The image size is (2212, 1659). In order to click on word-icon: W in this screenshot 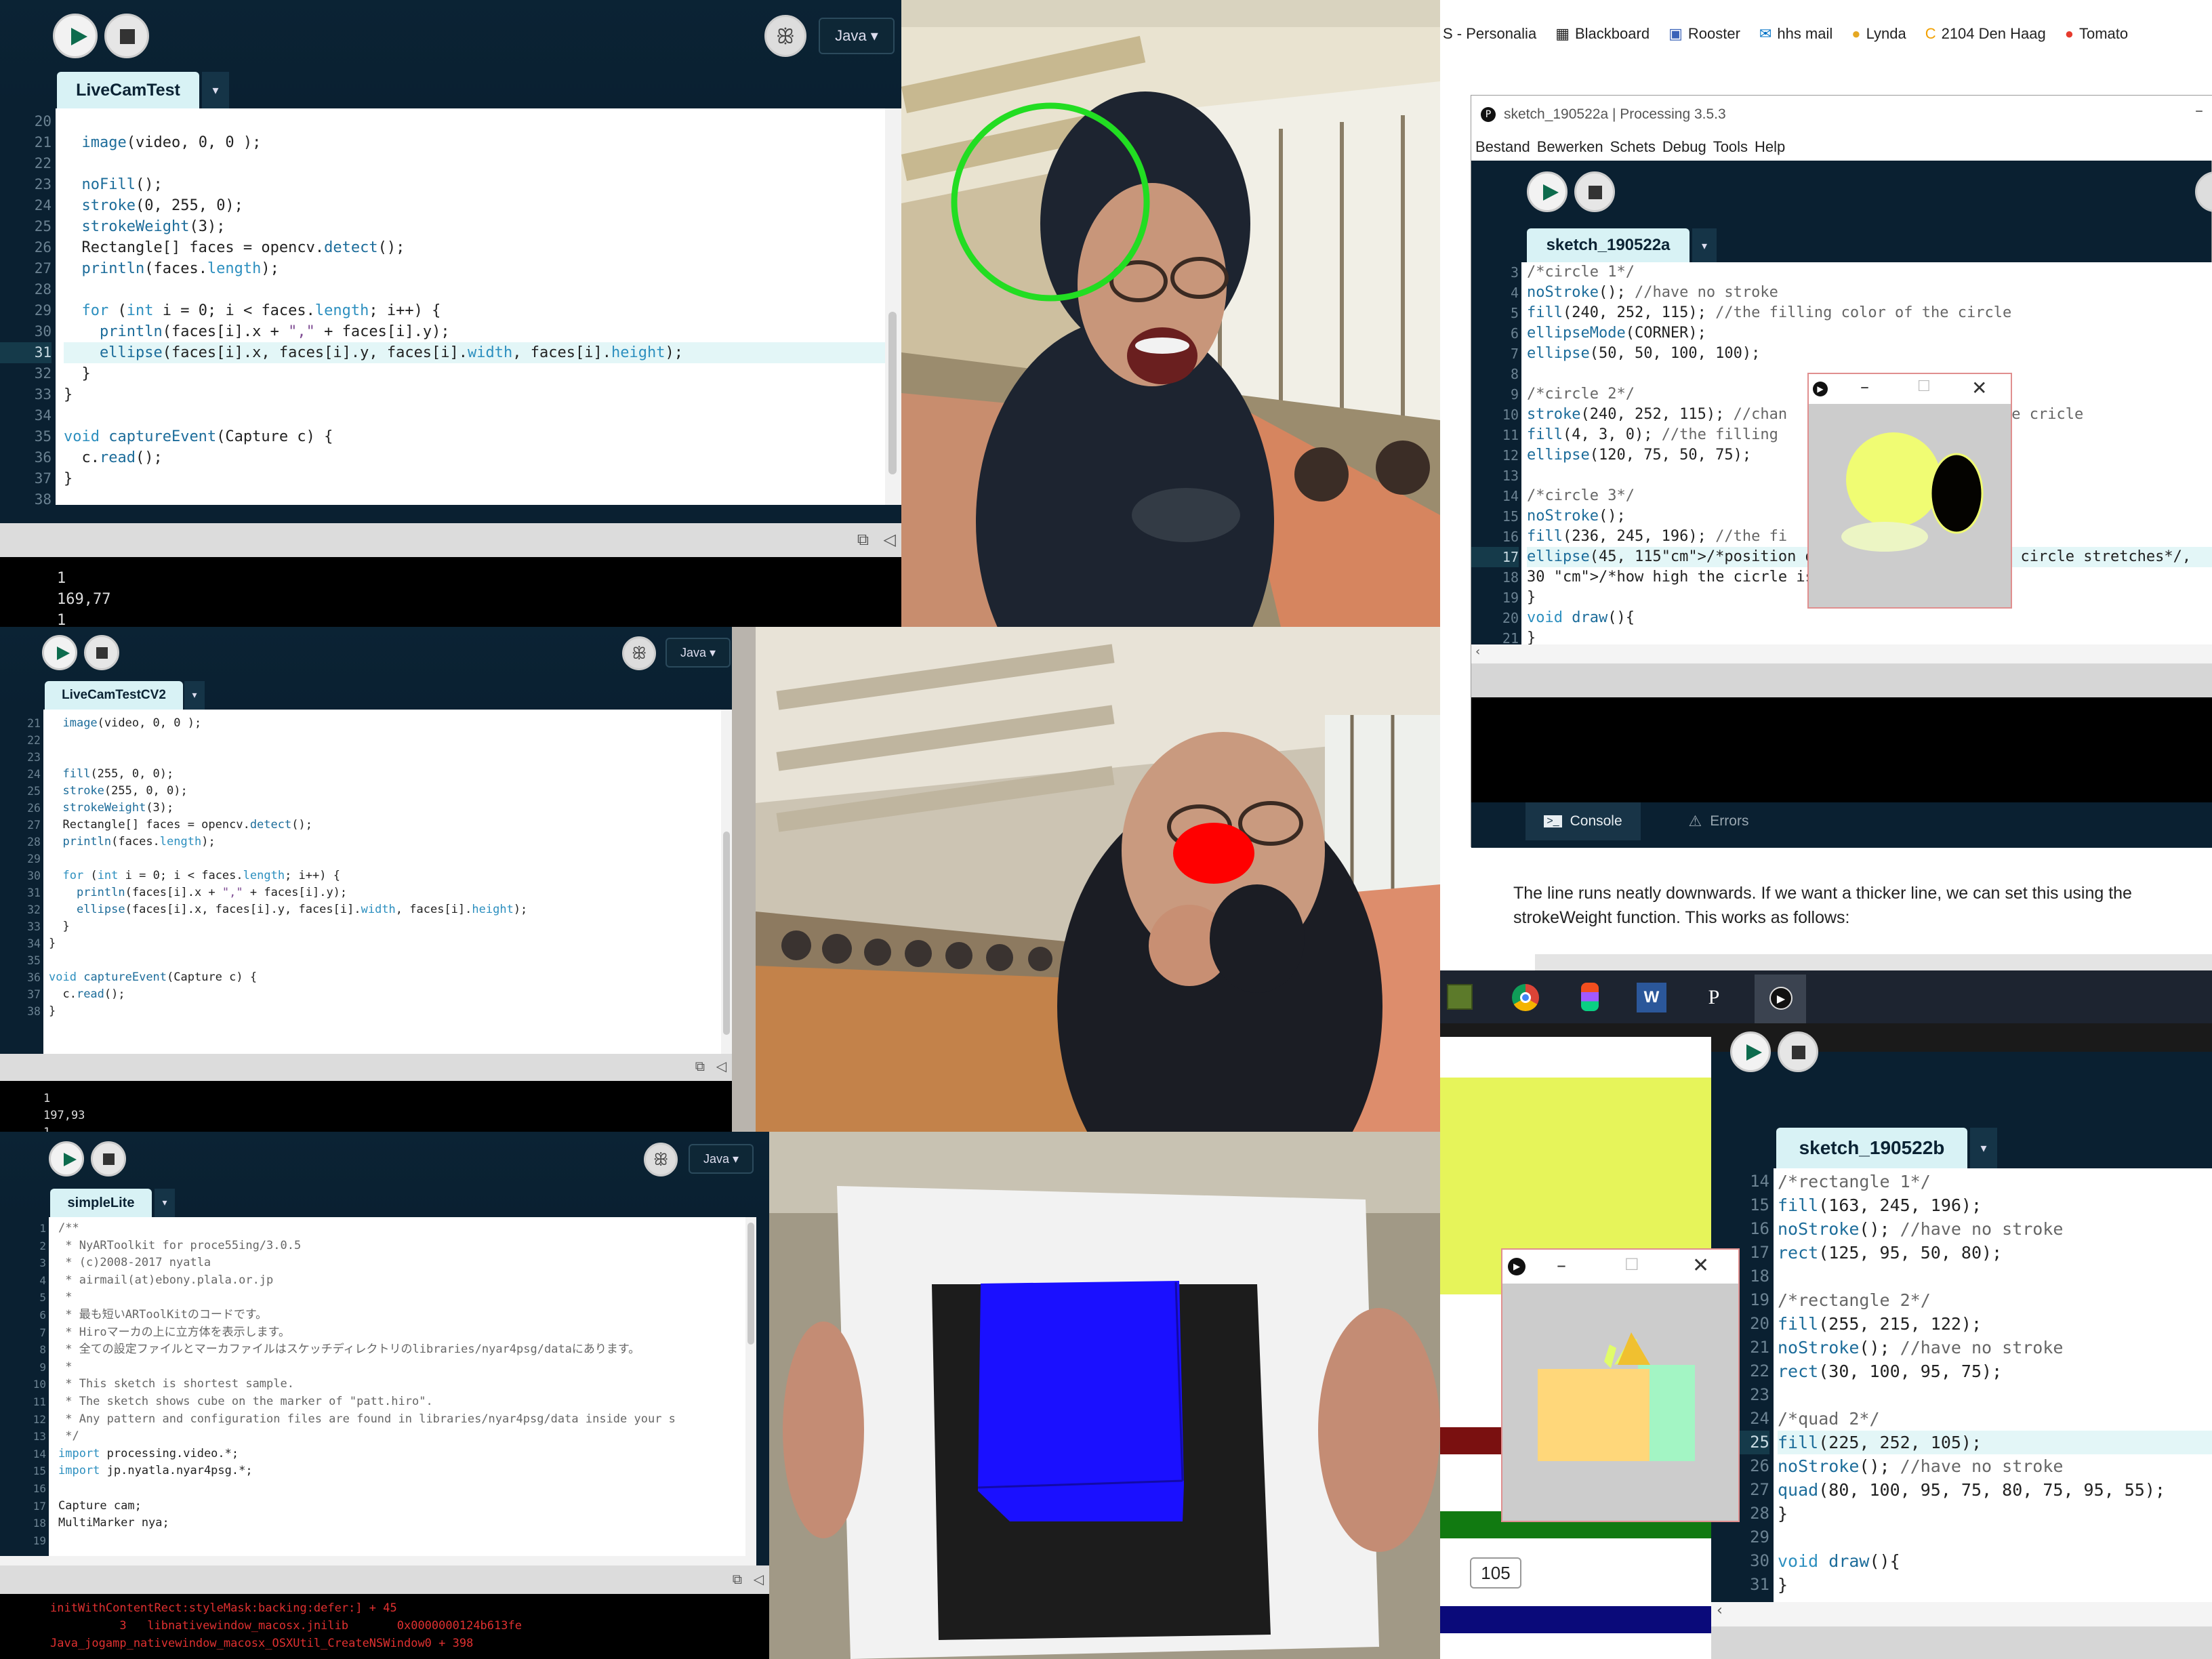, I will do `click(1652, 997)`.